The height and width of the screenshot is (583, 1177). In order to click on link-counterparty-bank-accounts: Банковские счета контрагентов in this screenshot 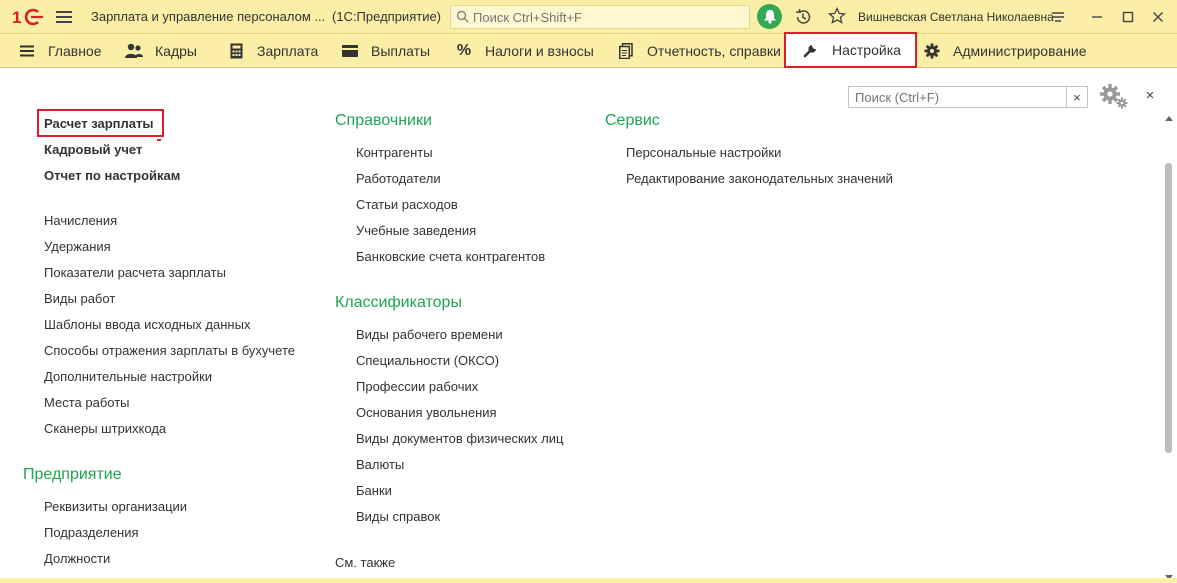, I will do `click(450, 256)`.